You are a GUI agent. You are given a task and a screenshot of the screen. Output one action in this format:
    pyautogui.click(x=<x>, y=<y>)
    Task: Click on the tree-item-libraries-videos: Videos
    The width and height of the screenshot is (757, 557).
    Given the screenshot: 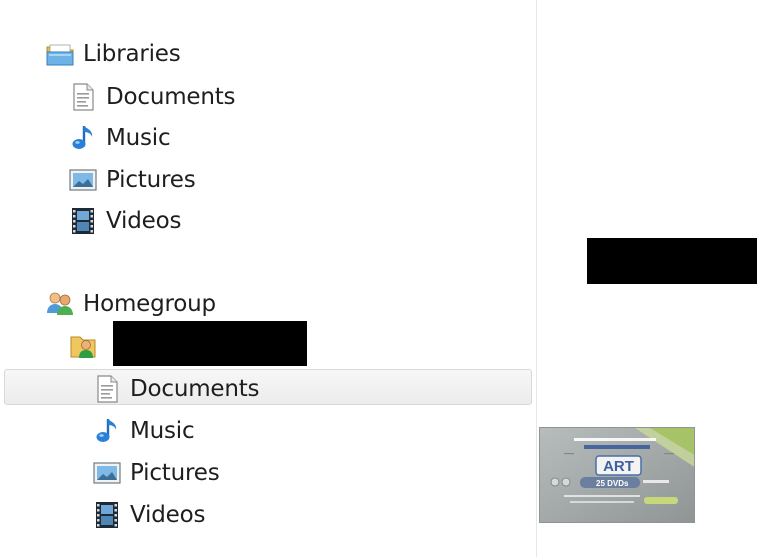 What is the action you would take?
    pyautogui.click(x=124, y=221)
    